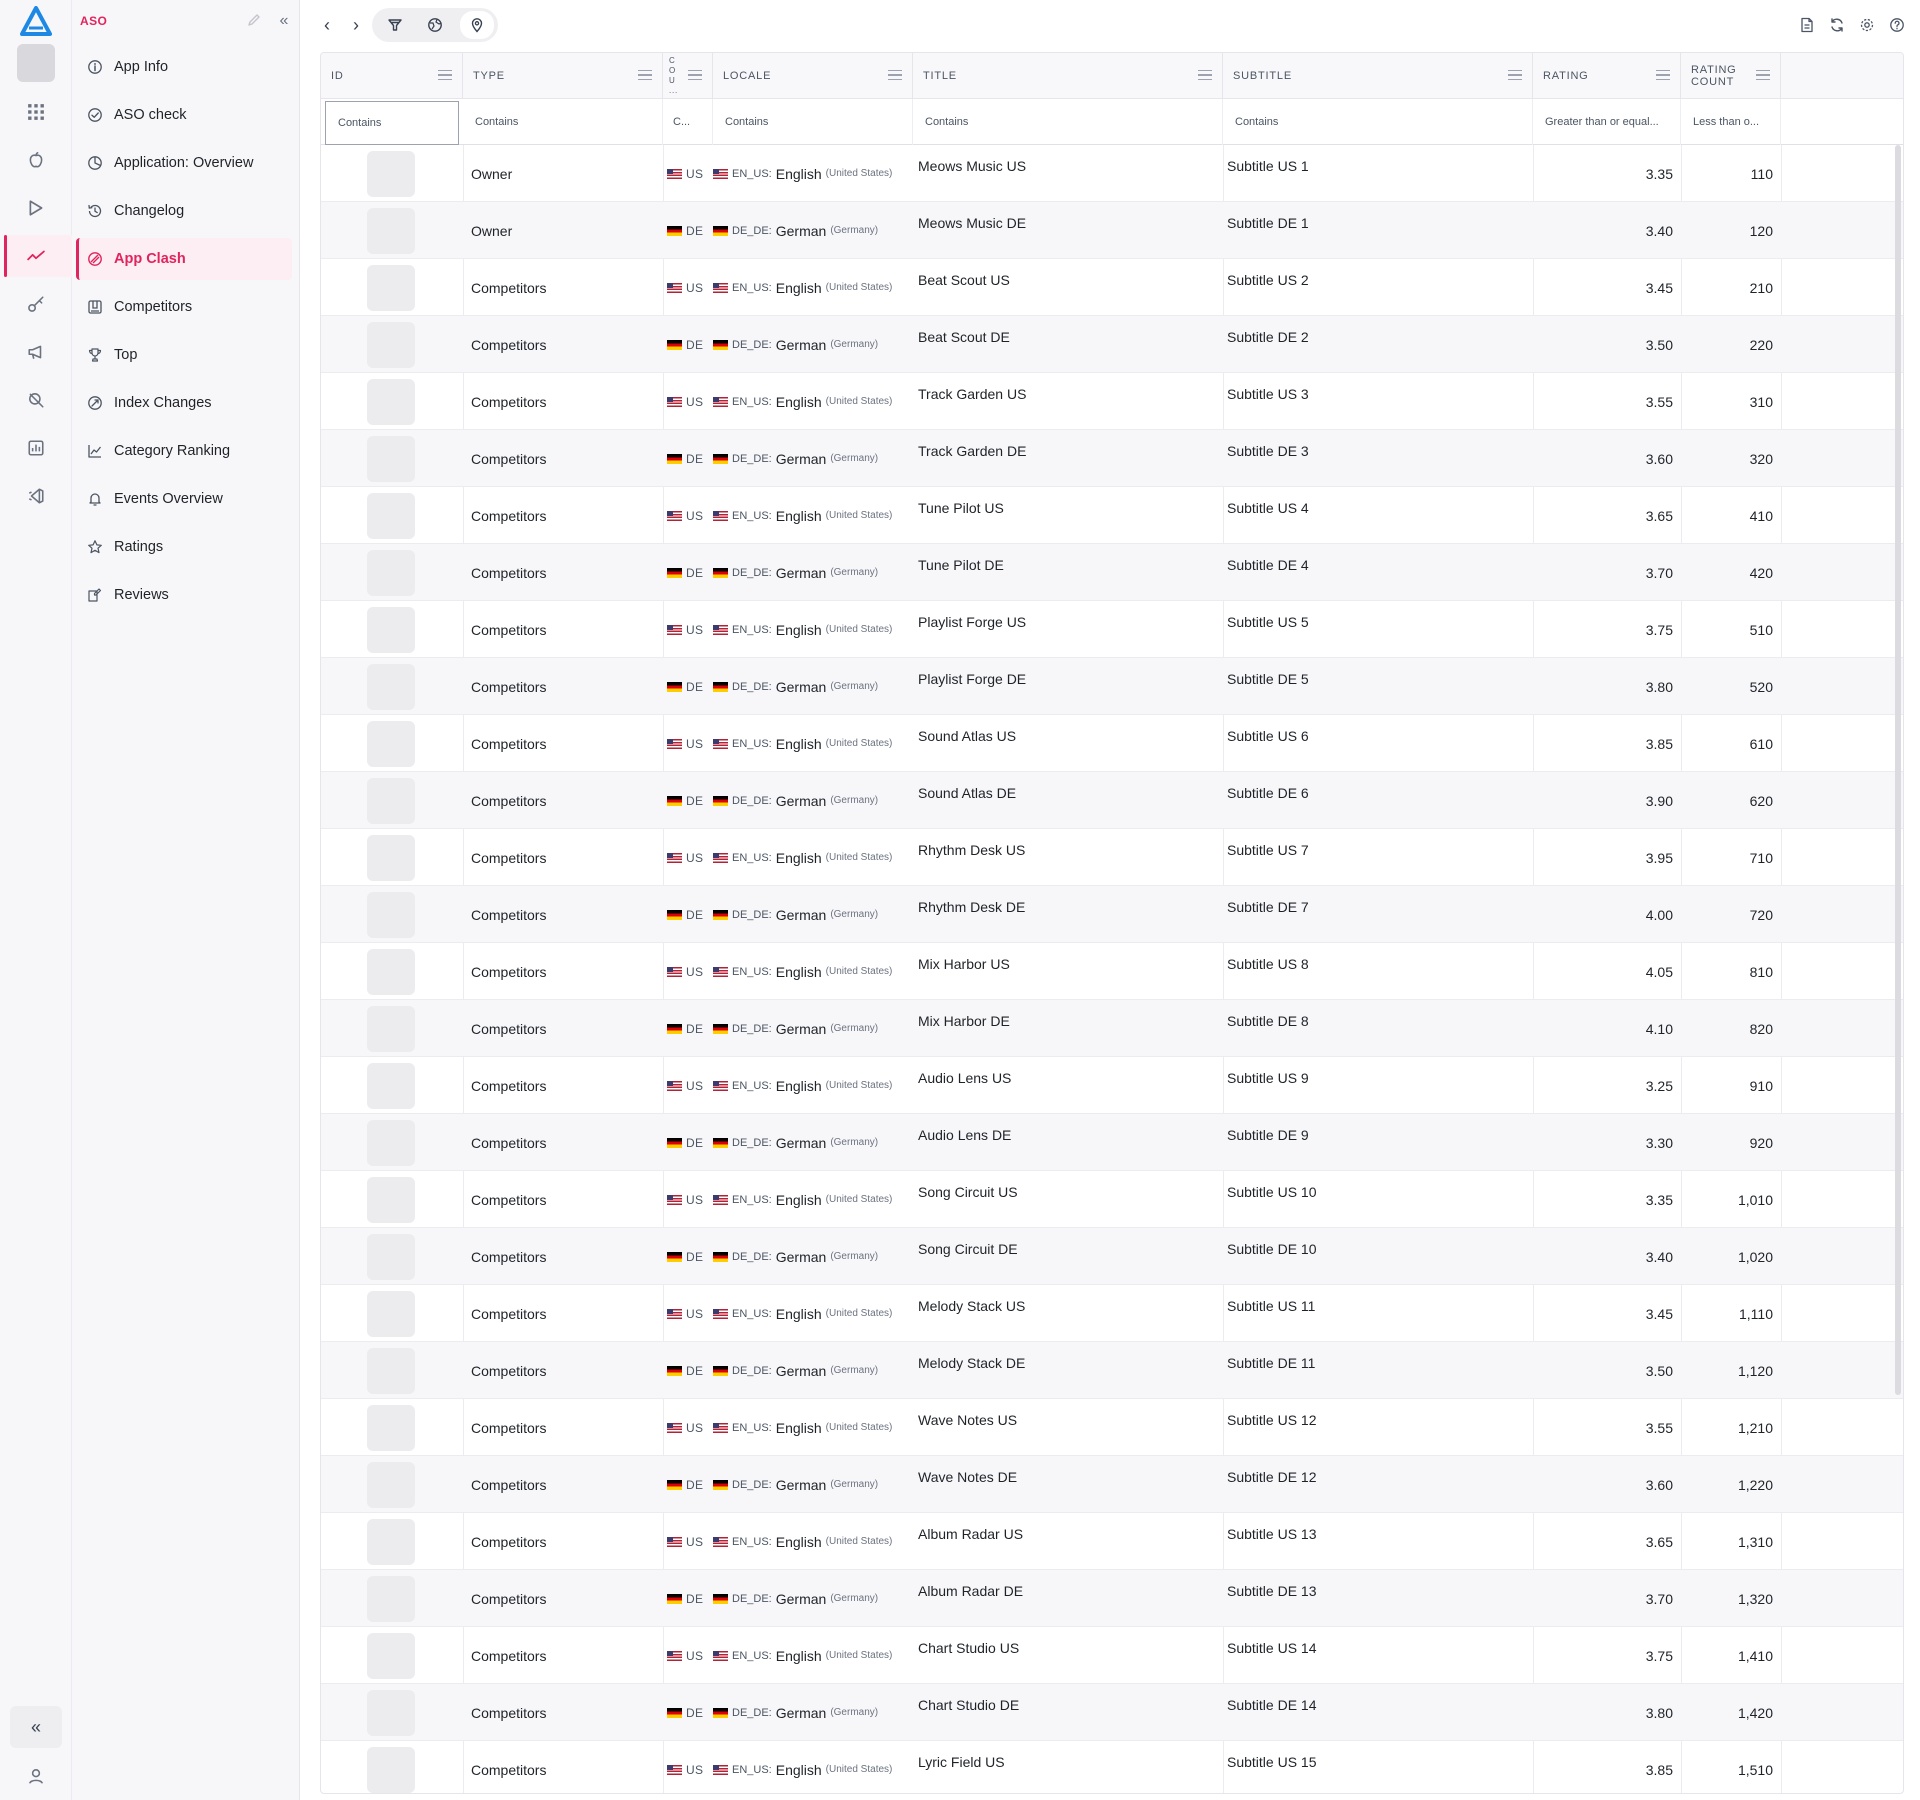 The width and height of the screenshot is (1920, 1800). What do you see at coordinates (36, 304) in the screenshot?
I see `key-icon` at bounding box center [36, 304].